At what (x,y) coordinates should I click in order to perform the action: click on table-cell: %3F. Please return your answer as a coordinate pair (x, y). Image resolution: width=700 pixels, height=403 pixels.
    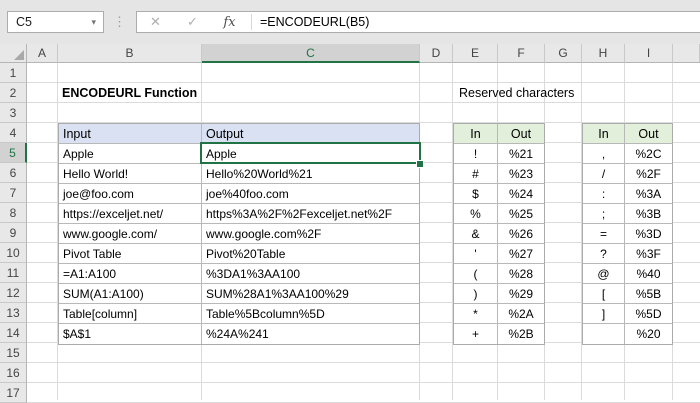
    Looking at the image, I should click on (648, 253).